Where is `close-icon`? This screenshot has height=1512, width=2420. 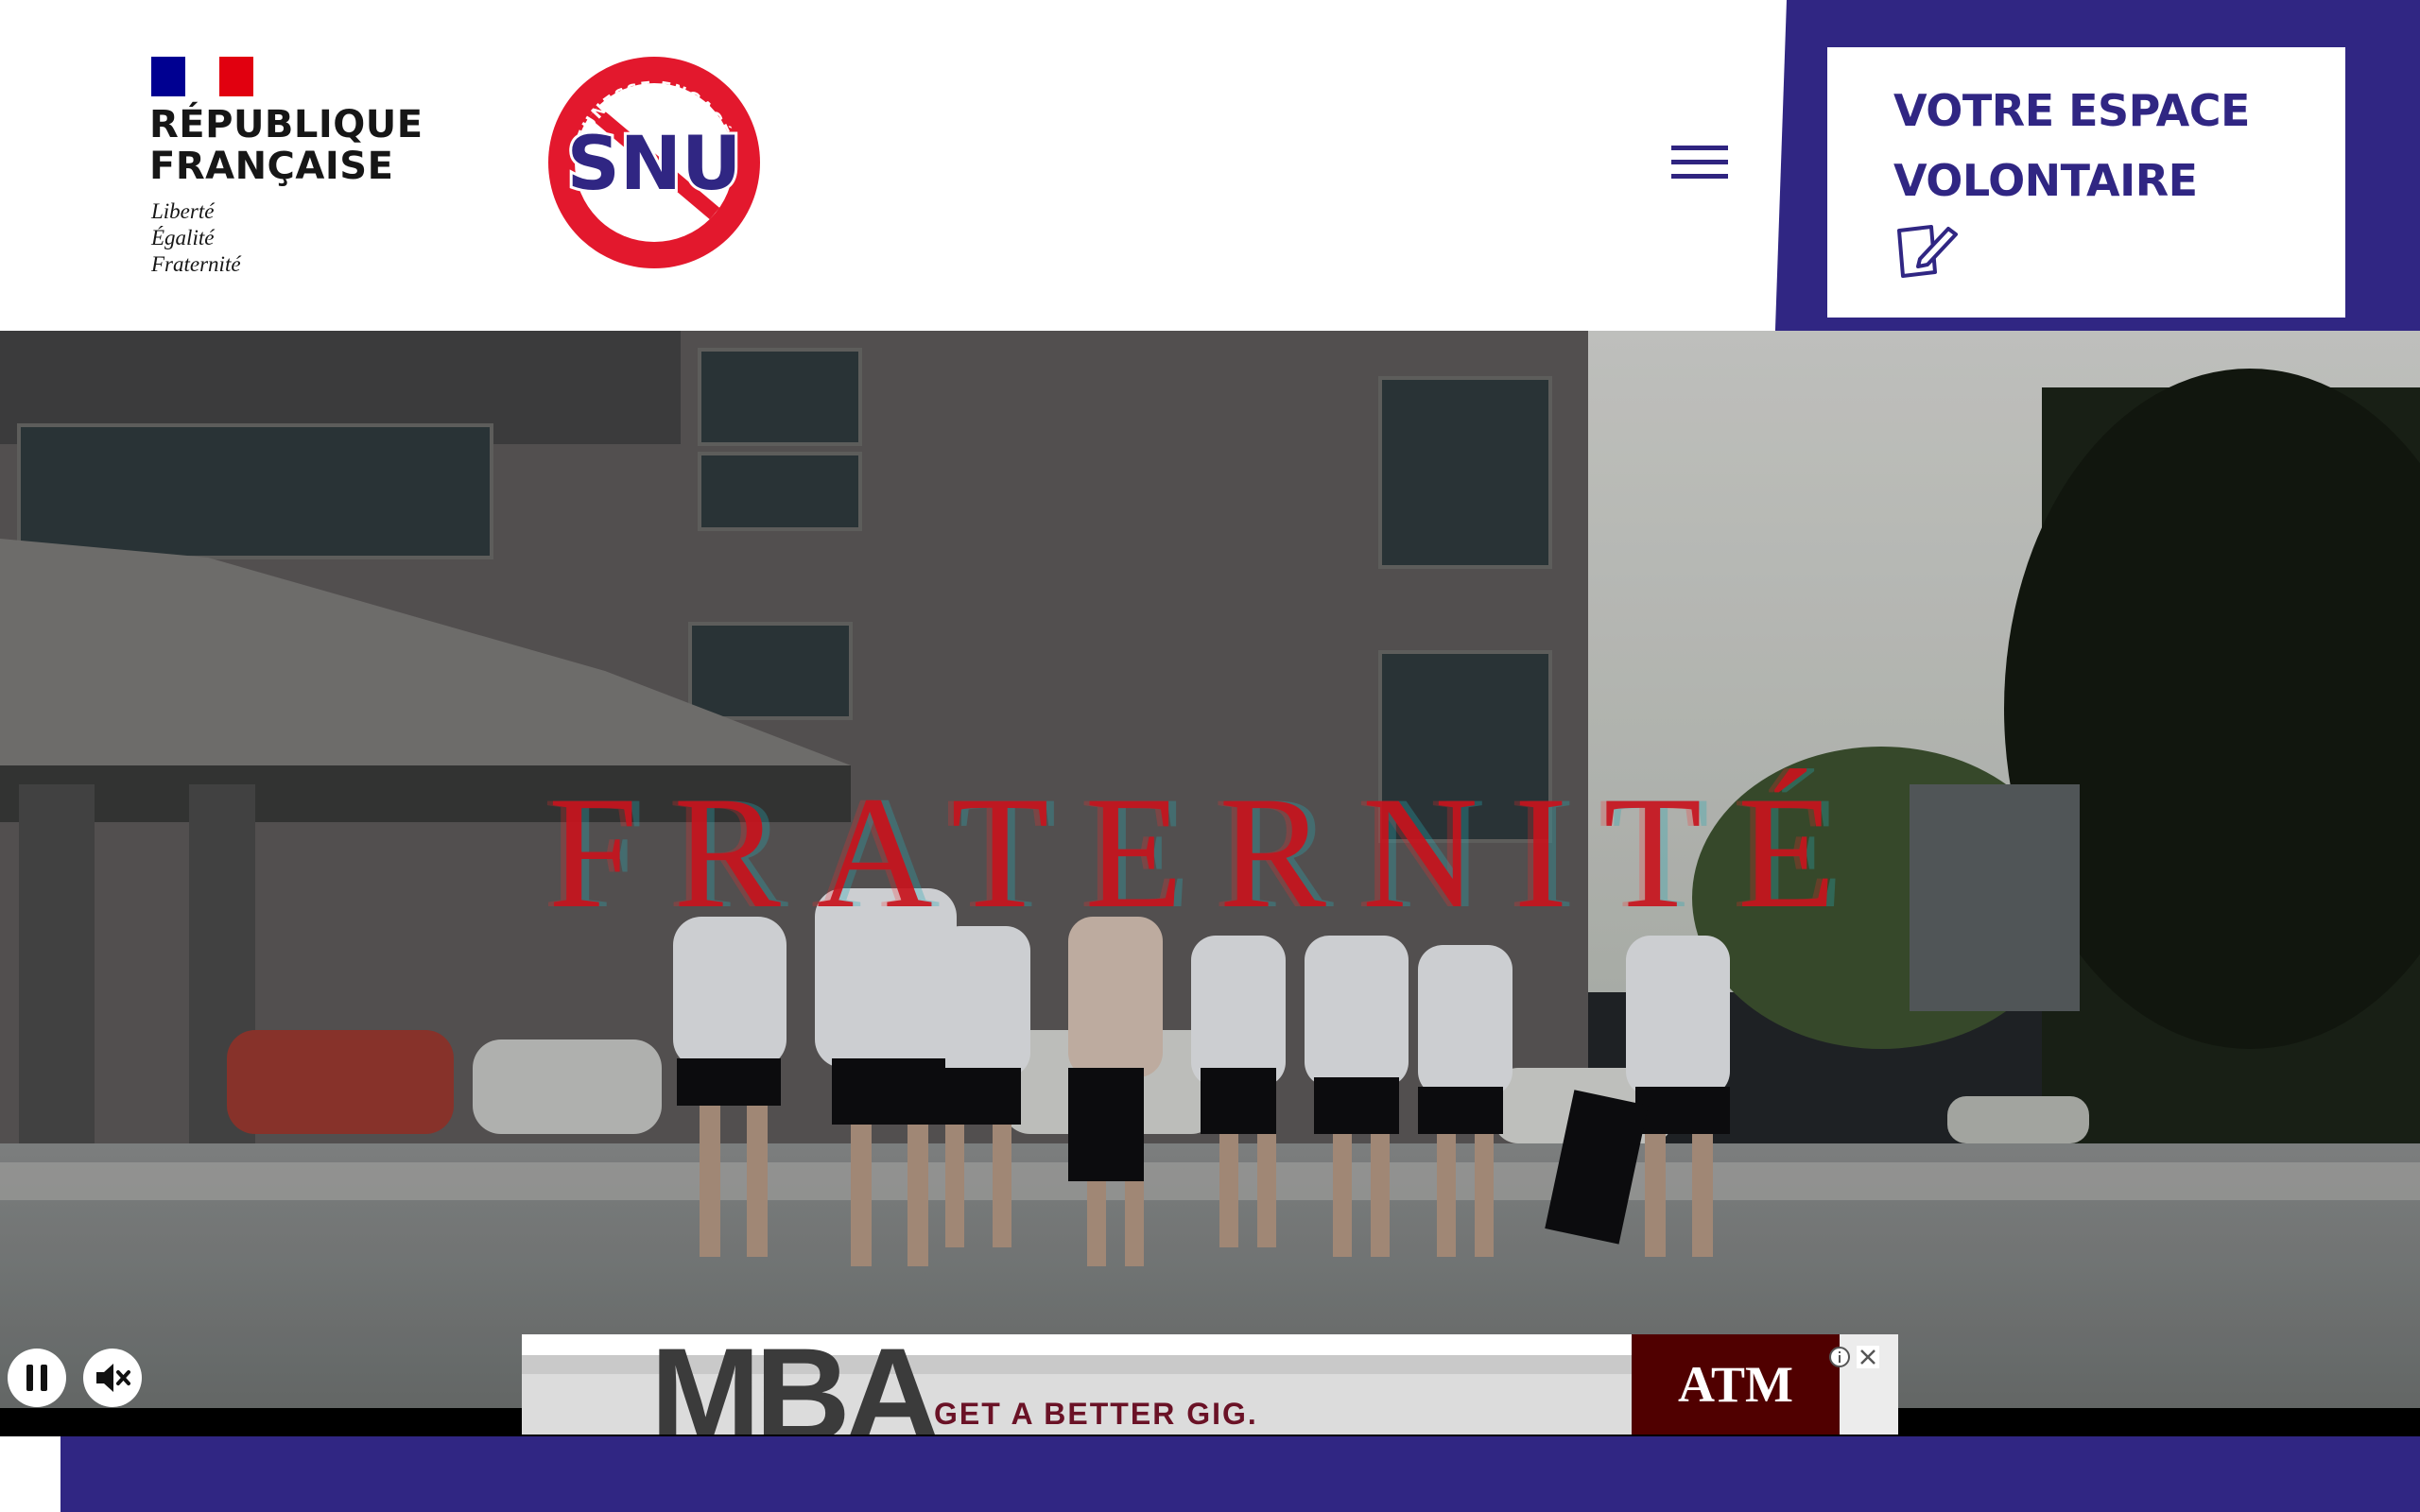 close-icon is located at coordinates (1868, 1357).